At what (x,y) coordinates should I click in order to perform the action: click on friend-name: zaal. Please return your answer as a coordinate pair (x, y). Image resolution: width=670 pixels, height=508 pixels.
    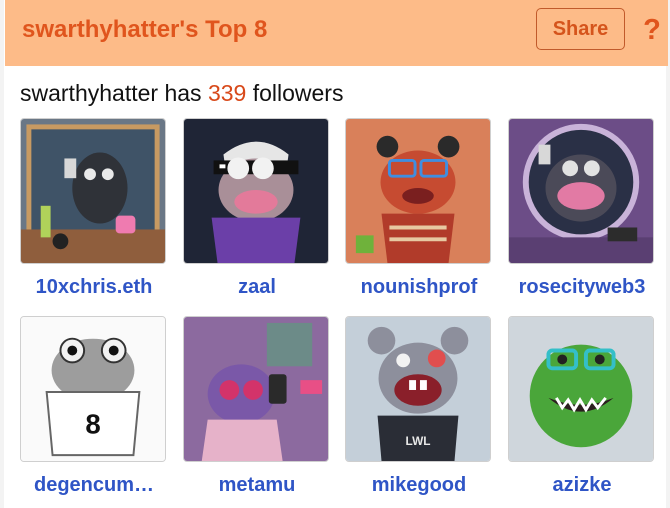
    Looking at the image, I should click on (257, 287).